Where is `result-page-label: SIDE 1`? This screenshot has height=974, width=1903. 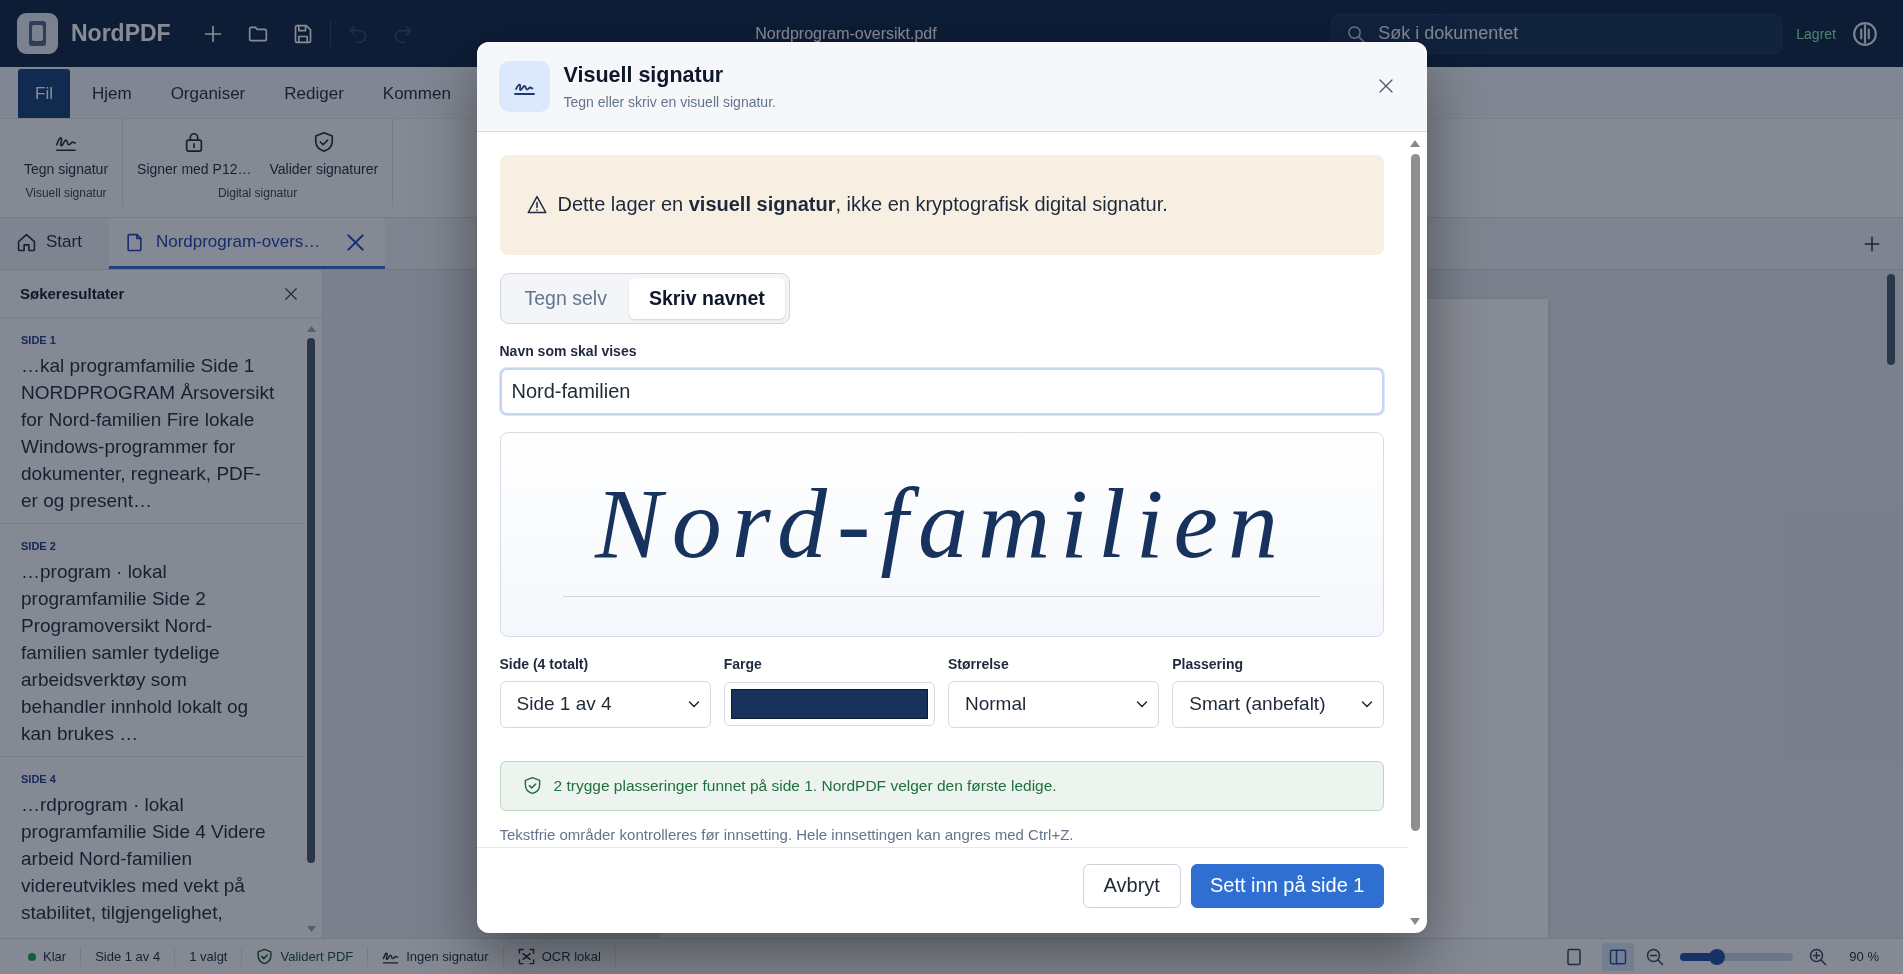
result-page-label: SIDE 1 is located at coordinates (39, 340).